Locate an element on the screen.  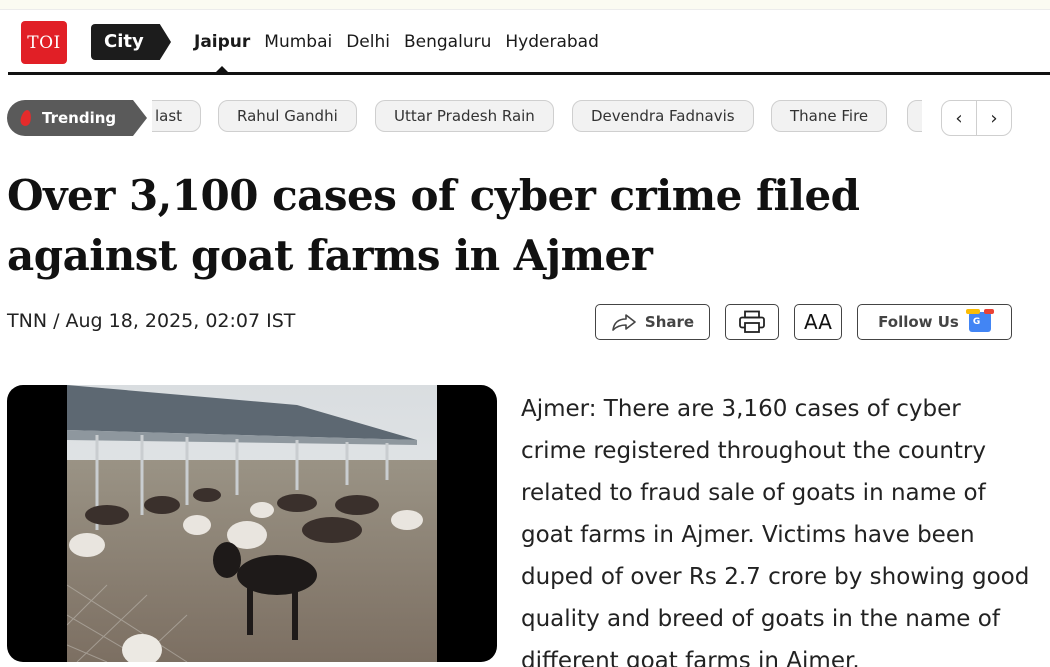
google-news-icon: G is located at coordinates (979, 320).